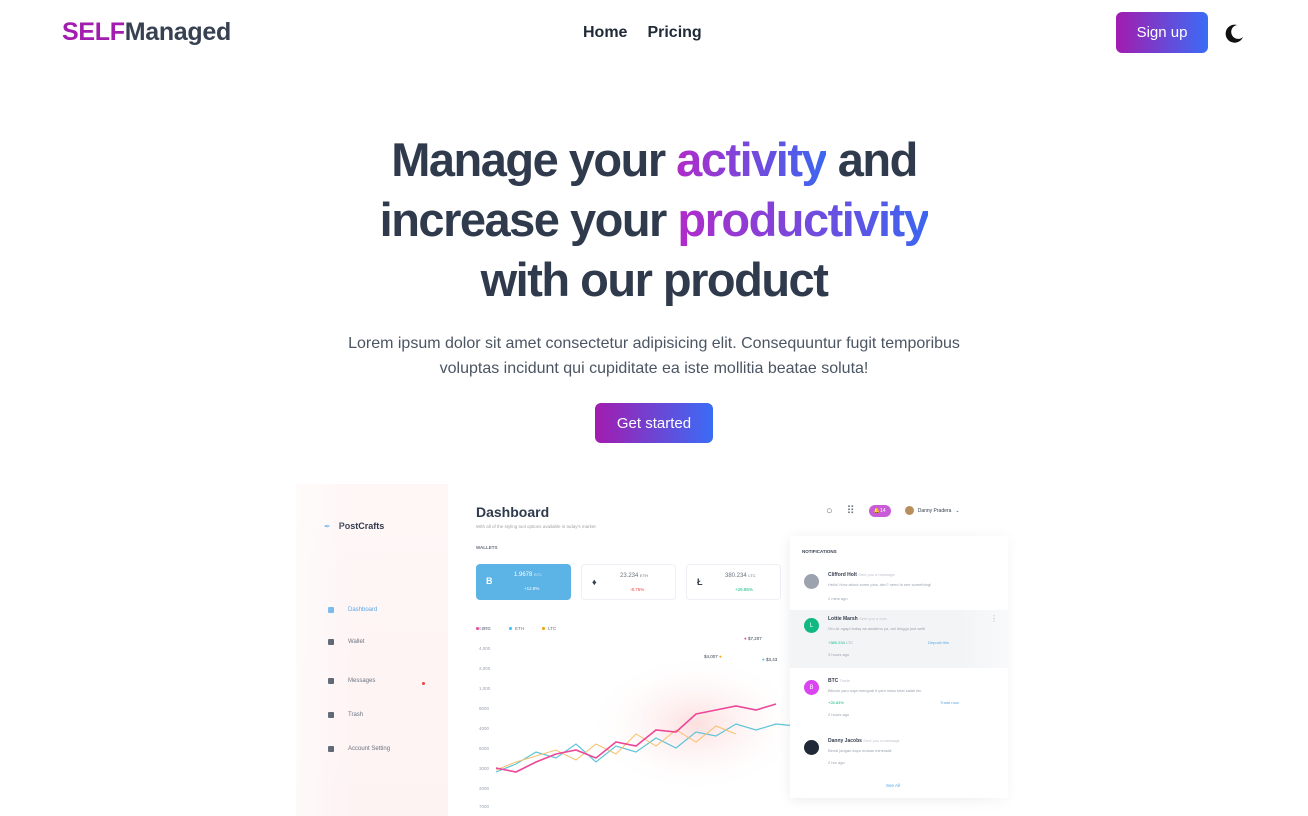  What do you see at coordinates (860, 750) in the screenshot?
I see `notification-text: Bendi jangan kayo mokan mineraali` at bounding box center [860, 750].